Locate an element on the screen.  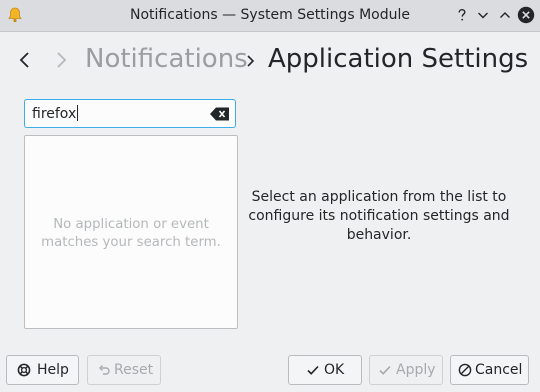
undo-icon is located at coordinates (104, 370).